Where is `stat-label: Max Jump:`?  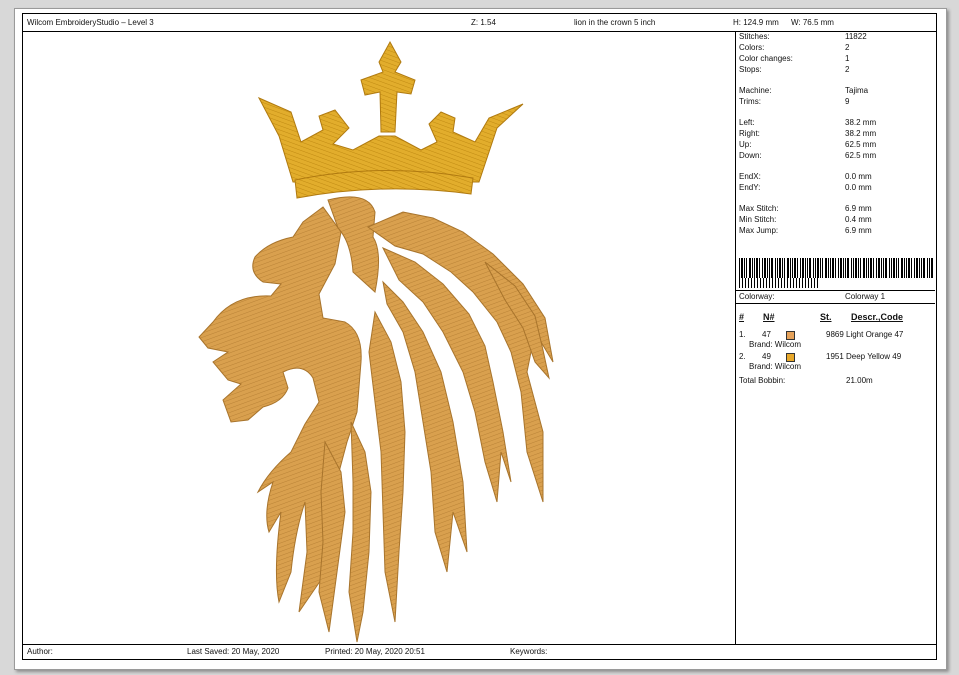 stat-label: Max Jump: is located at coordinates (759, 230).